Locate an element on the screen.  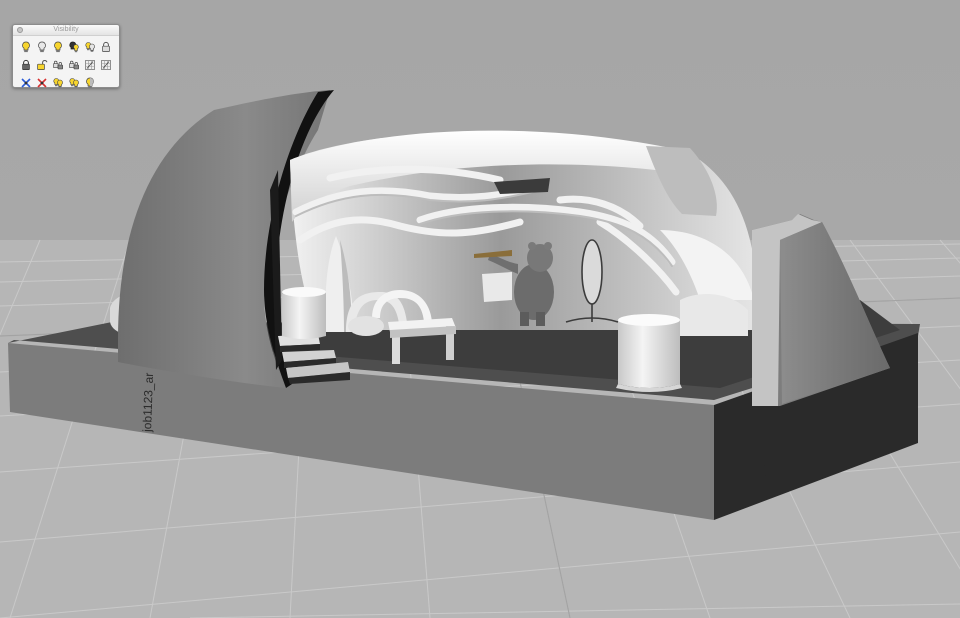
visibility-titlebar: Visibility is located at coordinates (66, 30).